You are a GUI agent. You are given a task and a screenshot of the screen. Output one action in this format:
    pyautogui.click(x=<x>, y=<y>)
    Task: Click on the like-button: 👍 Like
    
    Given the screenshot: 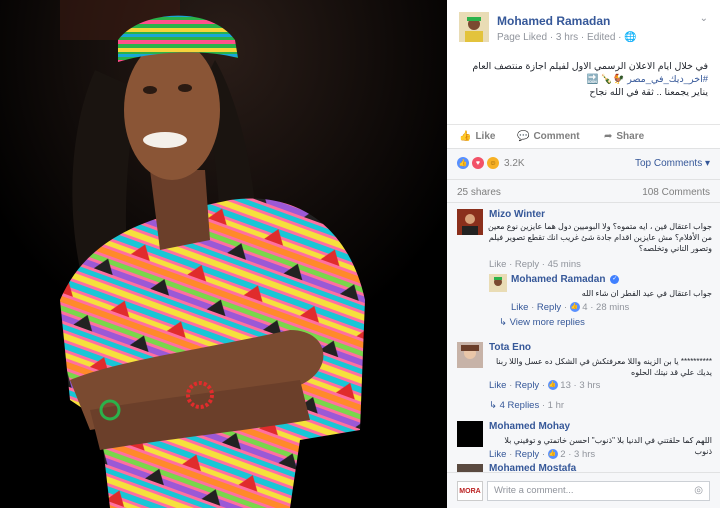 What is the action you would take?
    pyautogui.click(x=477, y=136)
    